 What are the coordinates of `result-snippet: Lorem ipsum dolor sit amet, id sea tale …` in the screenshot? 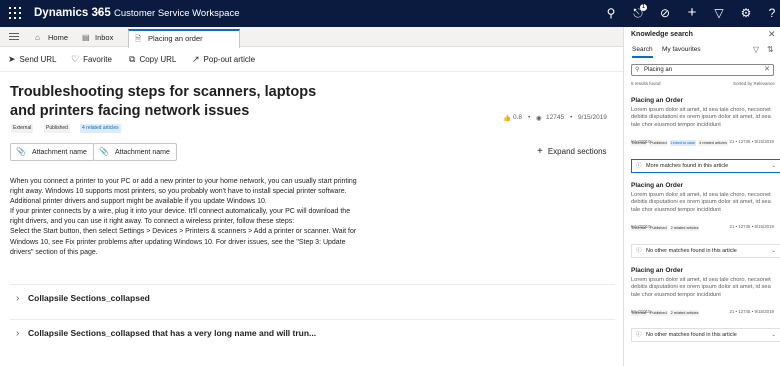 It's located at (701, 202).